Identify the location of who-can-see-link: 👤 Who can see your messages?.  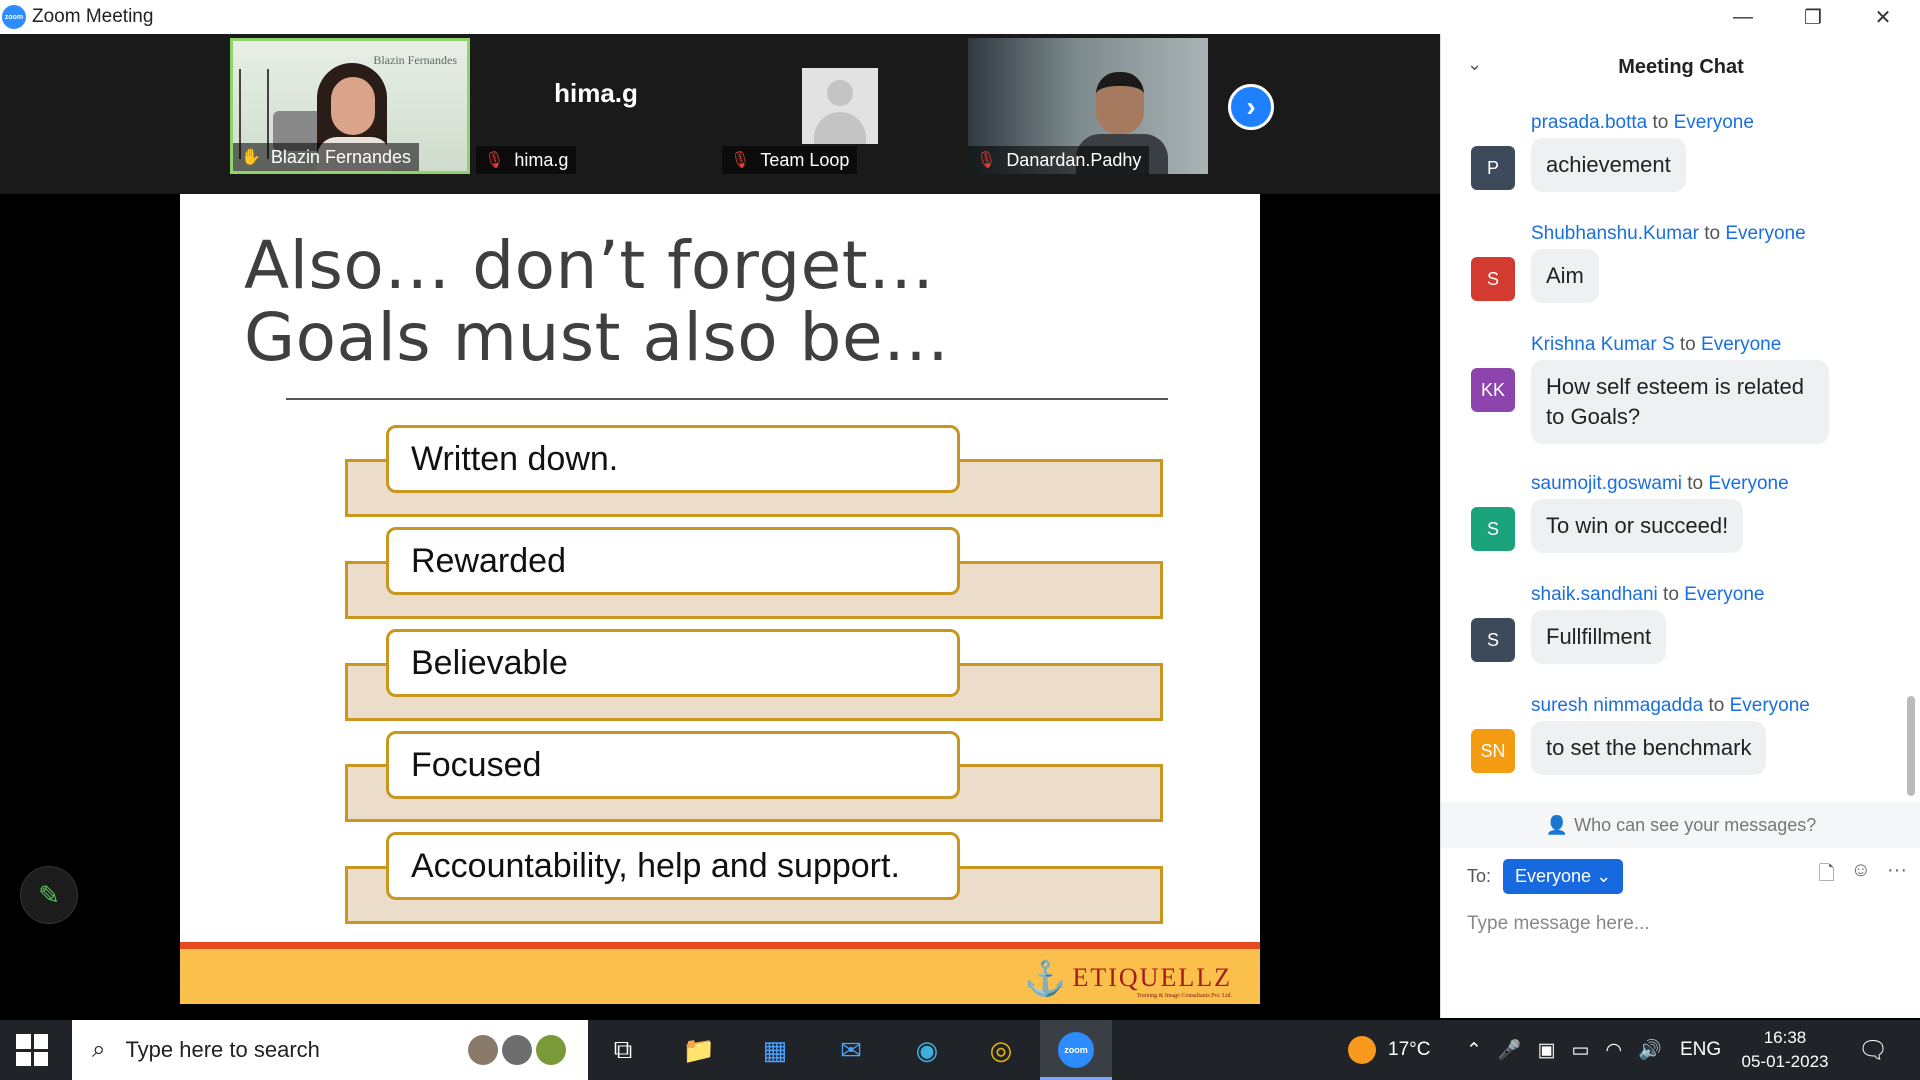
(1680, 825).